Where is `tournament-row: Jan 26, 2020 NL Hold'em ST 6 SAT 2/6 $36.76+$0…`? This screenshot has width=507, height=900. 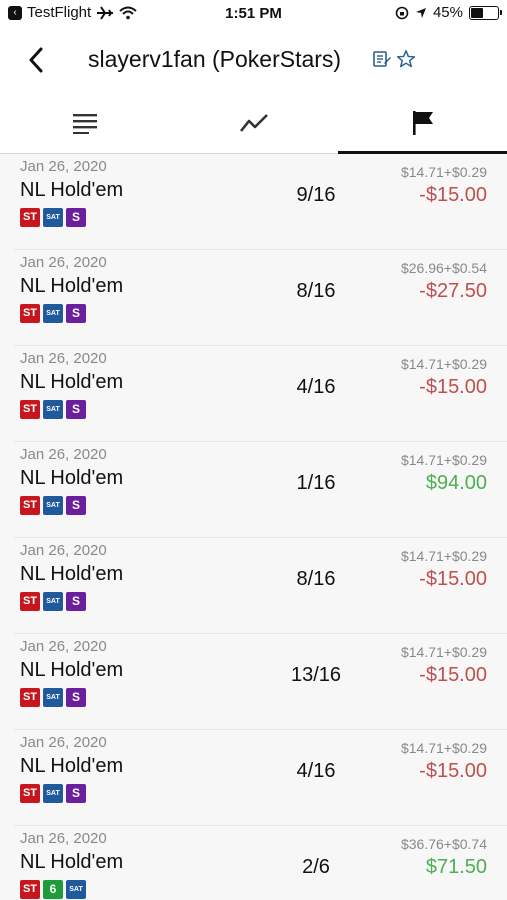
tournament-row: Jan 26, 2020 NL Hold'em ST 6 SAT 2/6 $36.76+$0… is located at coordinates (260, 863).